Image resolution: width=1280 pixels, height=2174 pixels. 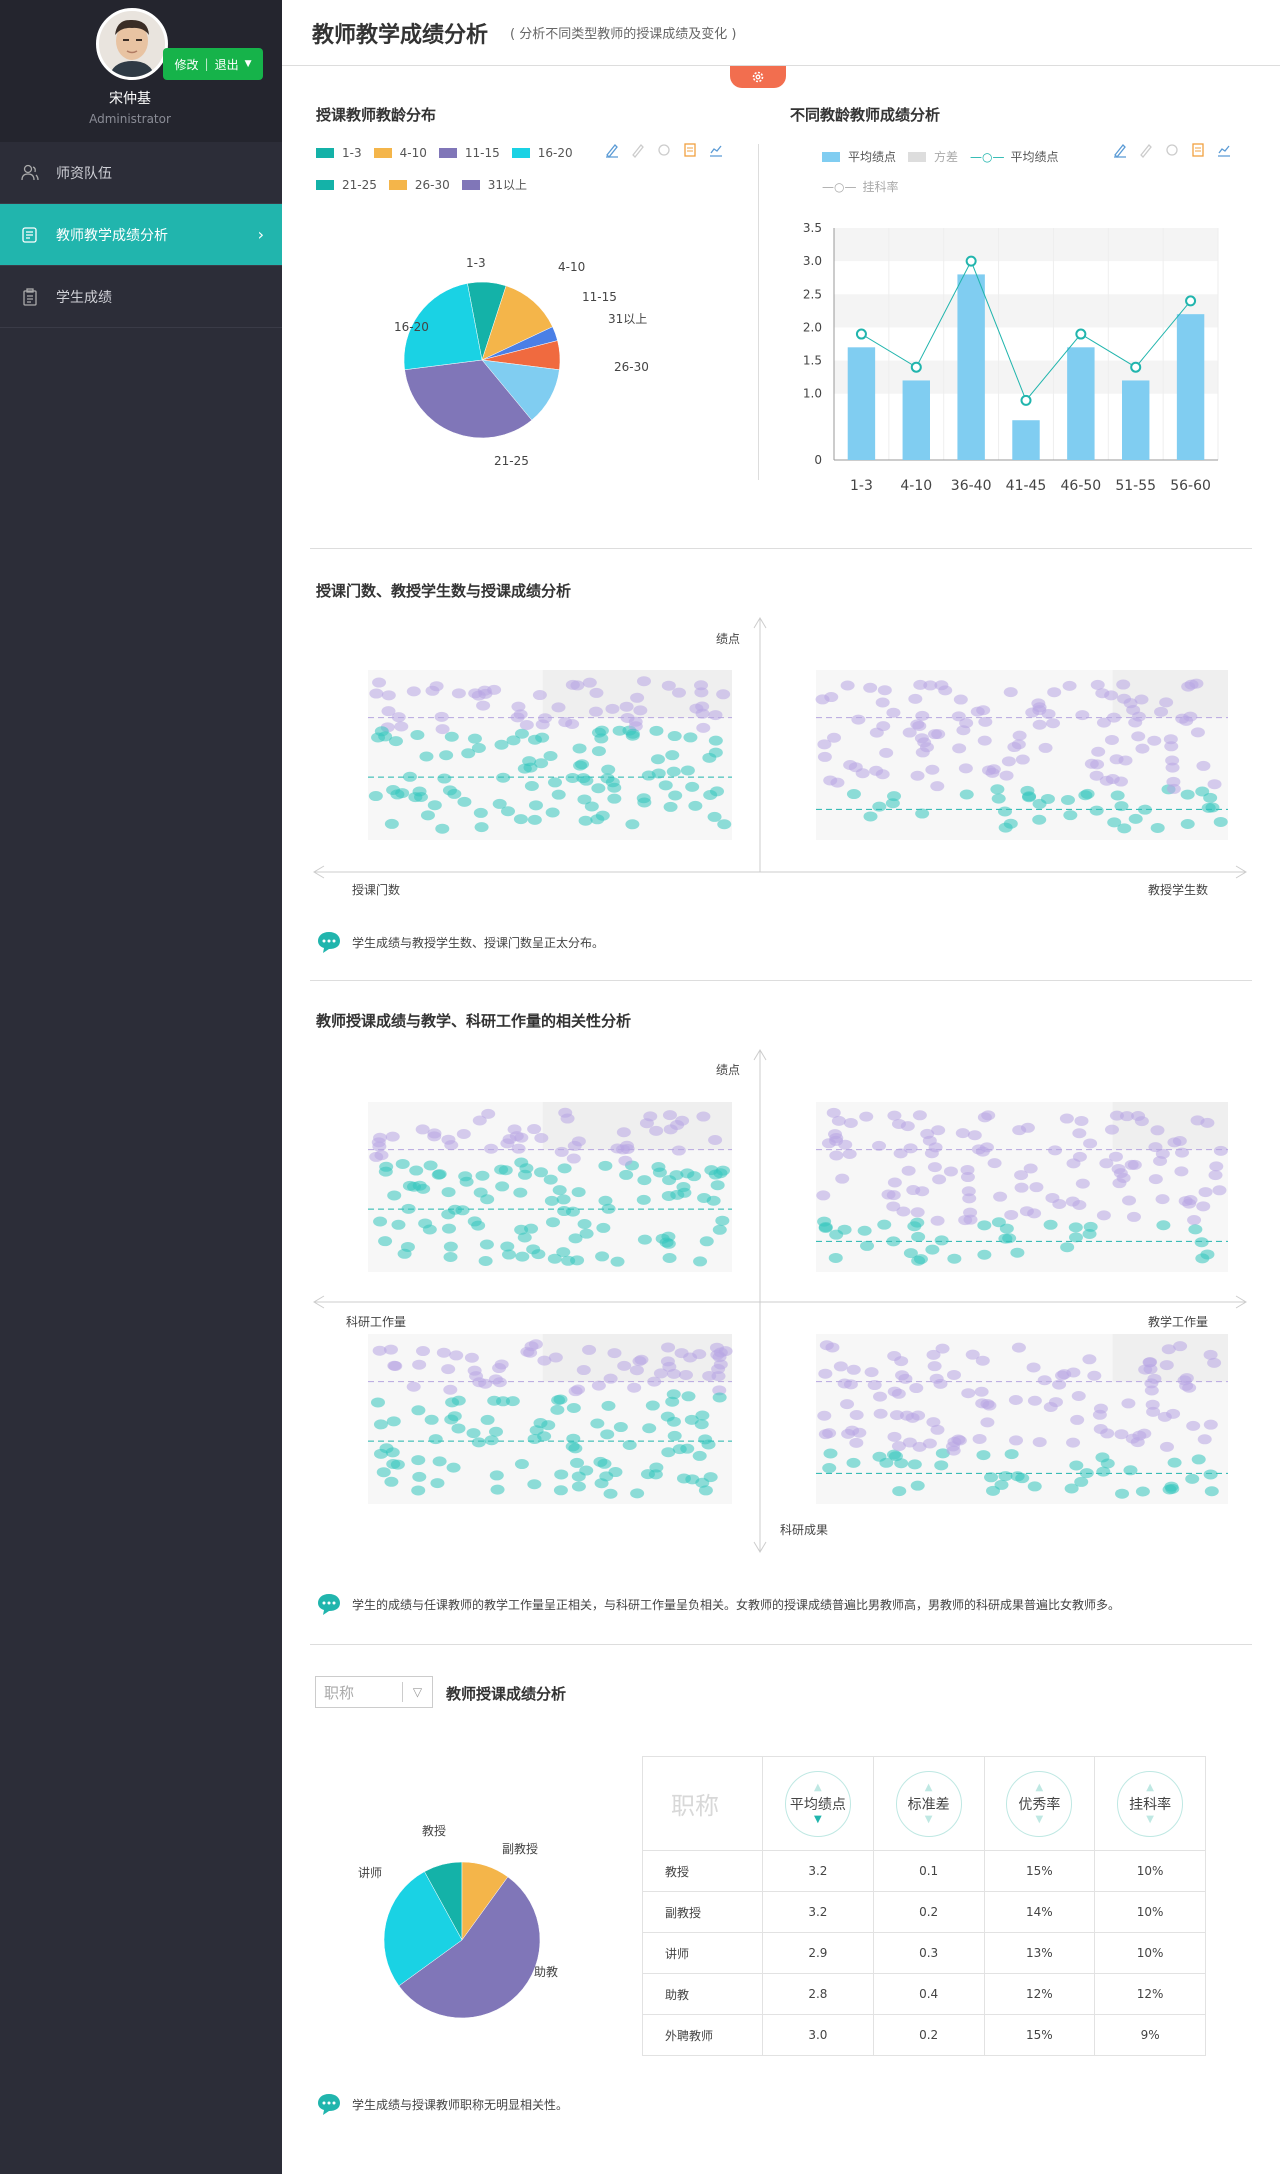 I want to click on title-select: 职称 ▽, so click(x=374, y=1692).